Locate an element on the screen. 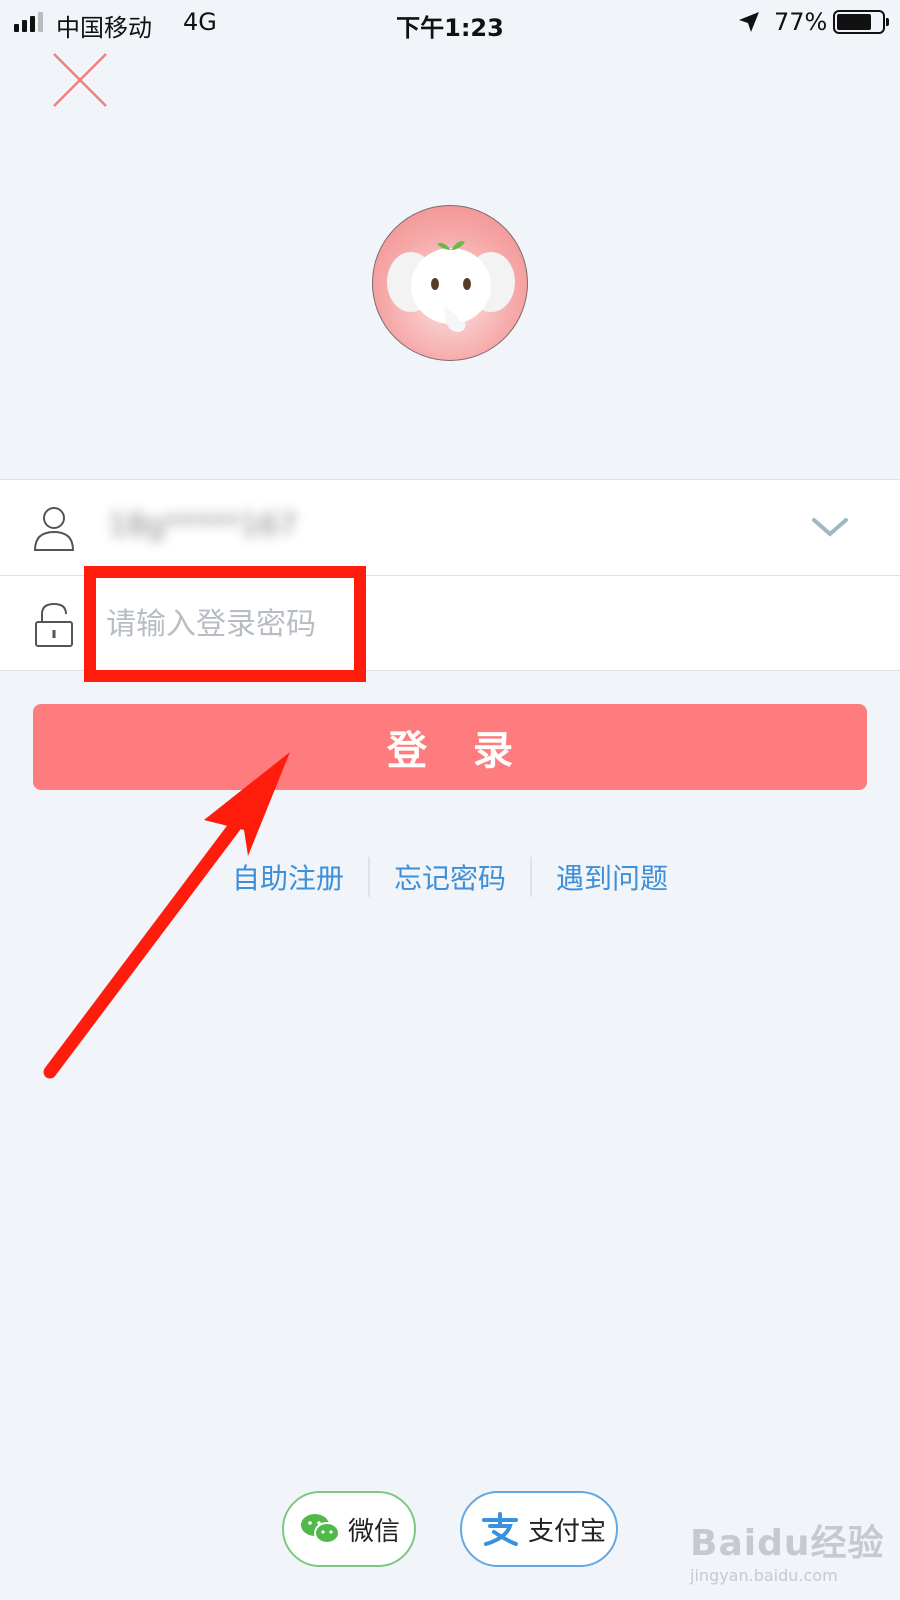  user-icon is located at coordinates (54, 529).